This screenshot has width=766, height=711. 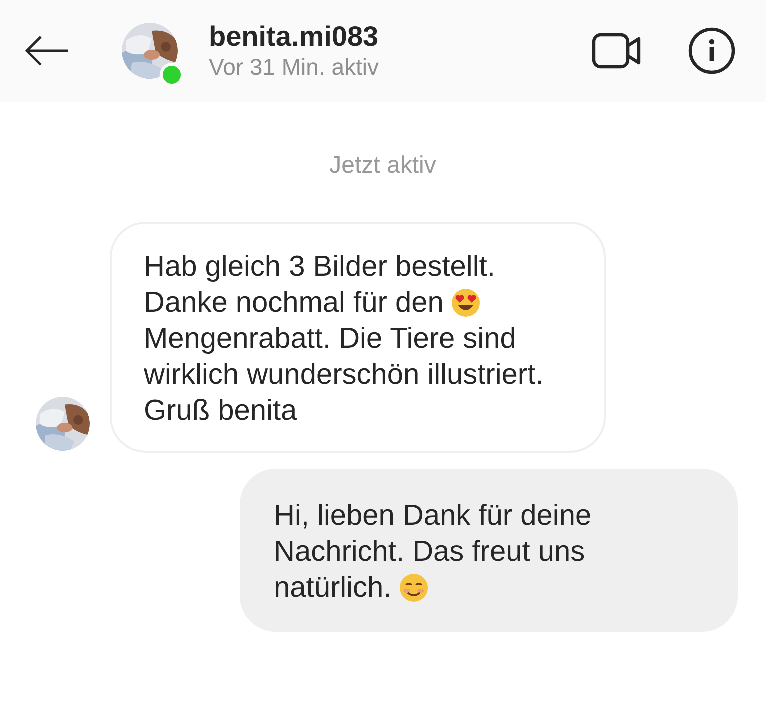 What do you see at coordinates (465, 303) in the screenshot?
I see `heart-eyes-emoji-icon` at bounding box center [465, 303].